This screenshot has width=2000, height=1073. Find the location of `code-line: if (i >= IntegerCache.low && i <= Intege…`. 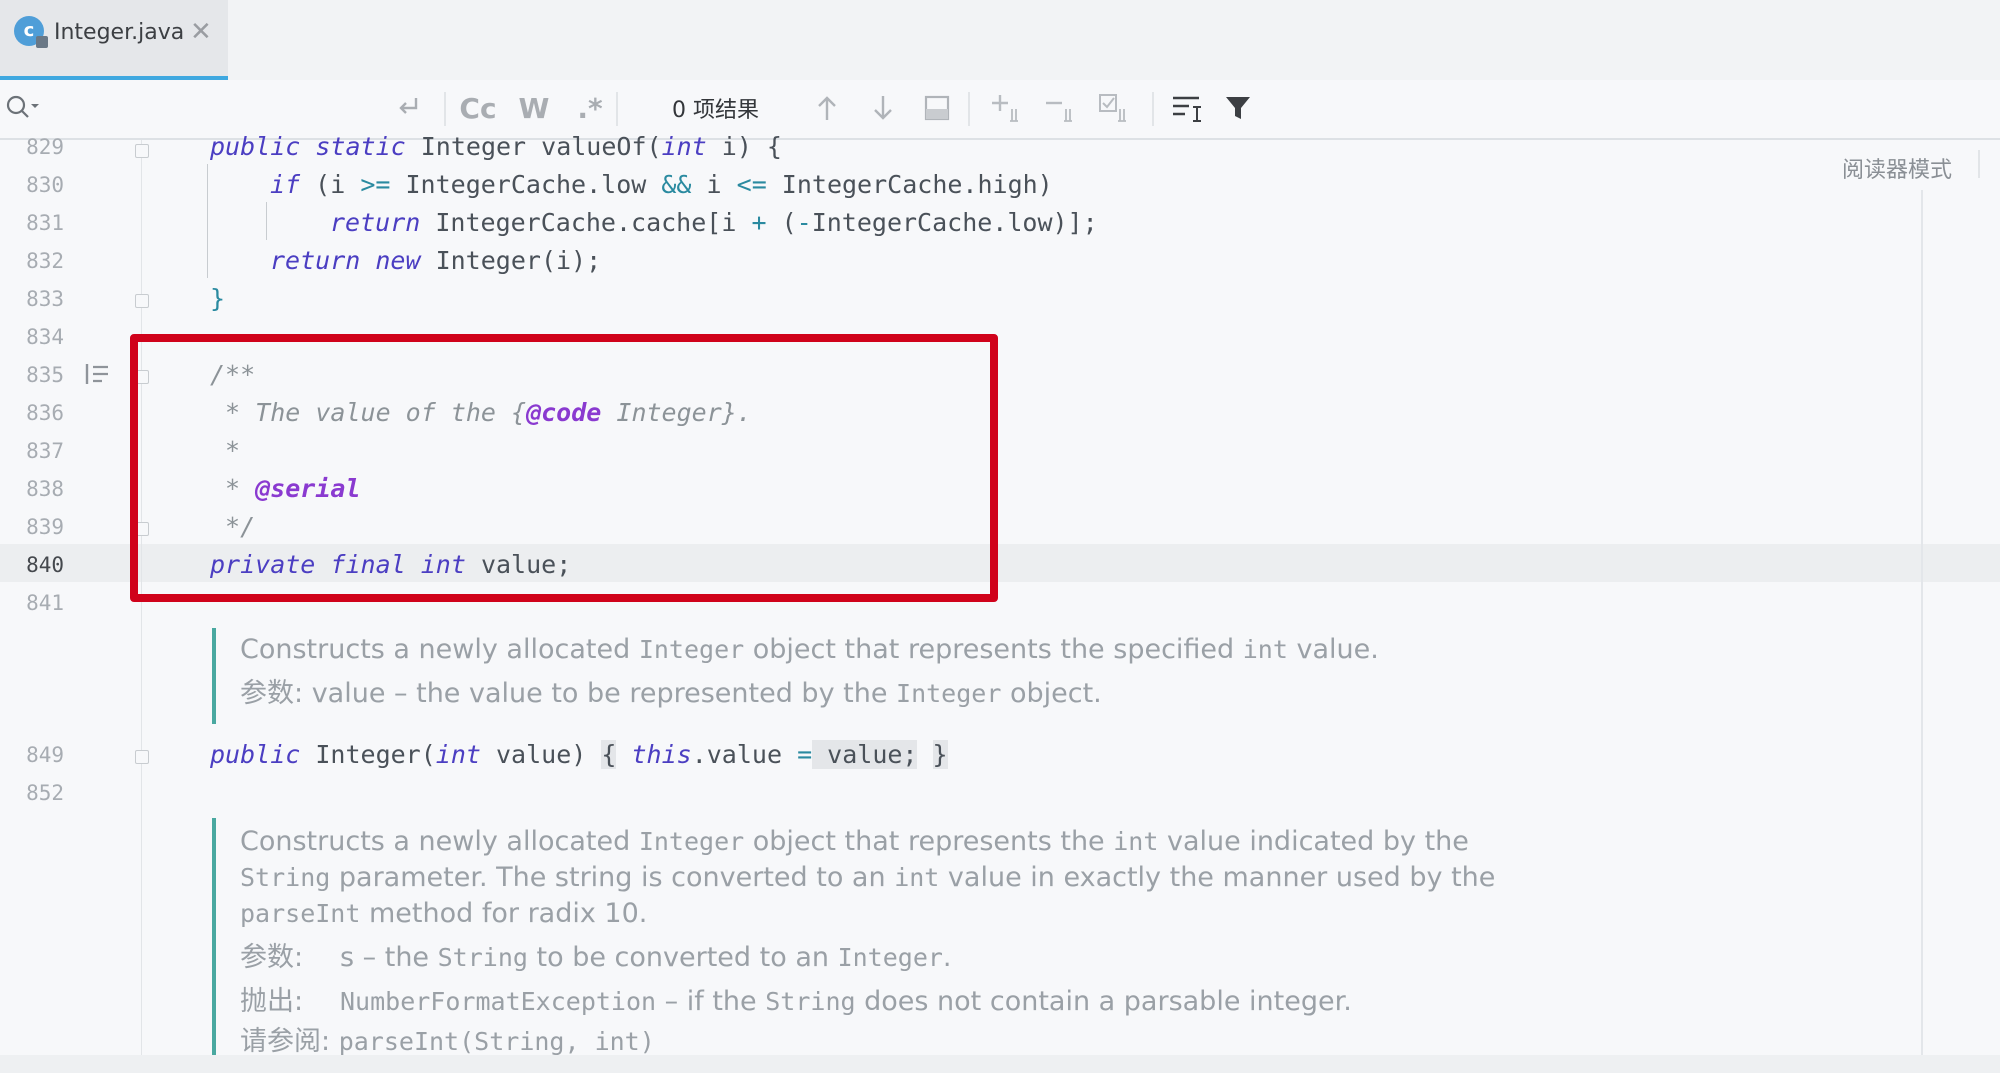

code-line: if (i >= IntegerCache.low && i <= Intege… is located at coordinates (661, 184).